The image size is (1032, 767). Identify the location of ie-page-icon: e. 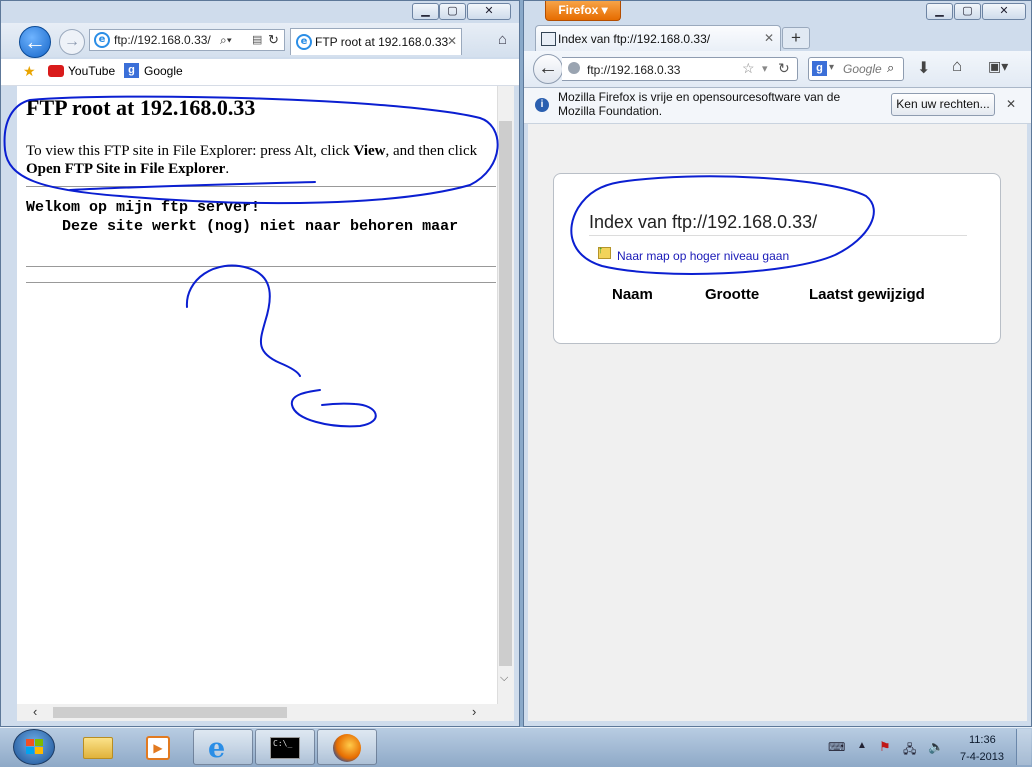
(102, 40).